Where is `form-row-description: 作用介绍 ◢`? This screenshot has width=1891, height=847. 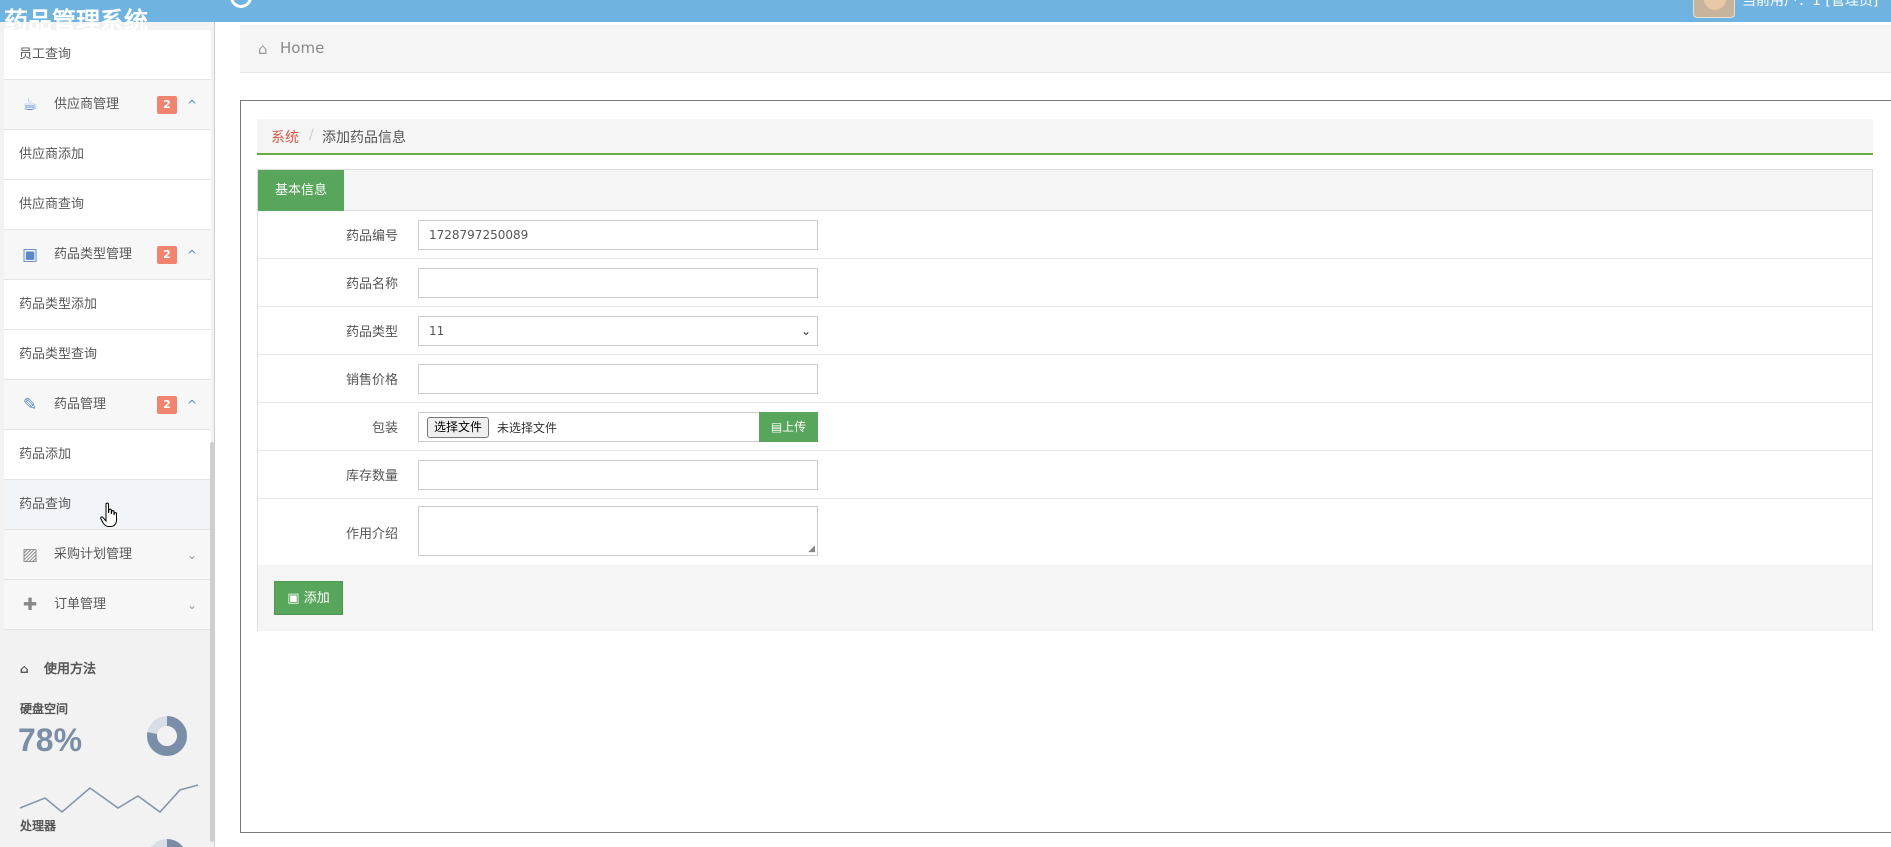 form-row-description: 作用介绍 ◢ is located at coordinates (1065, 532).